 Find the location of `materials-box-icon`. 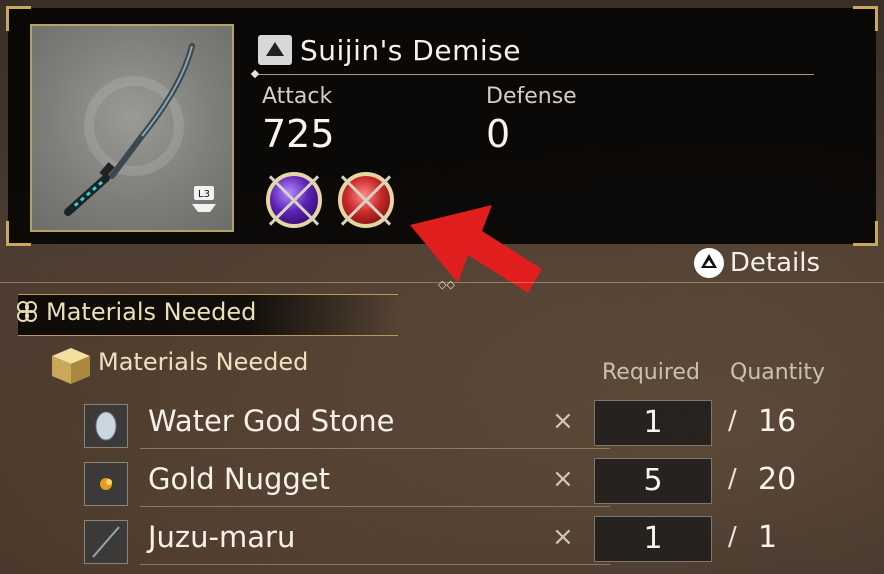

materials-box-icon is located at coordinates (71, 366).